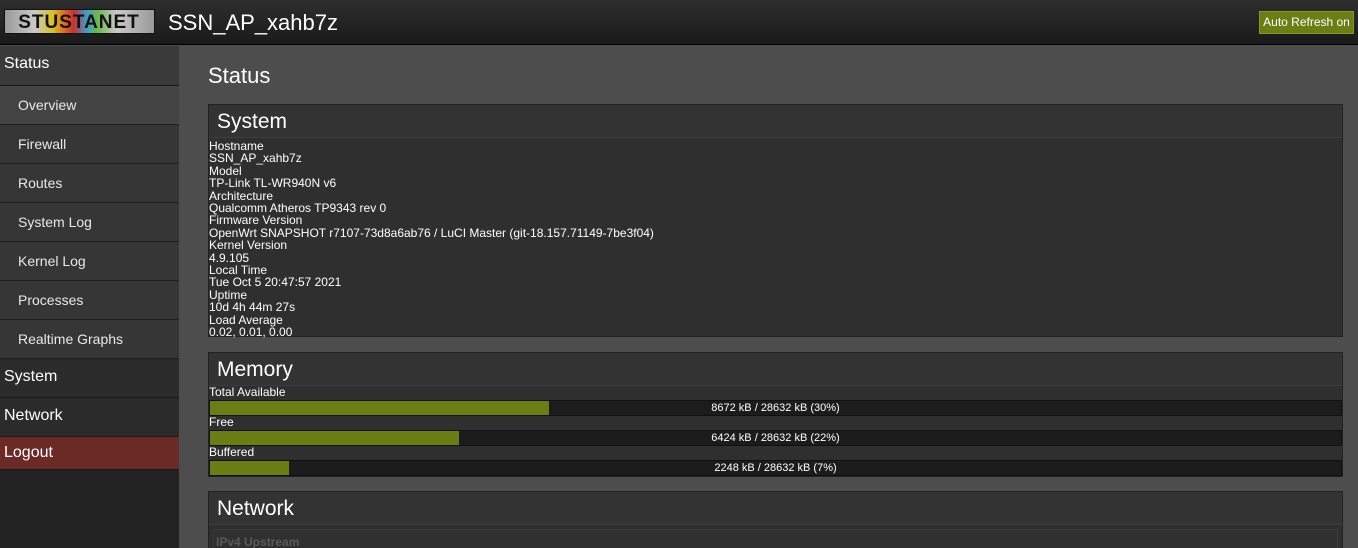 Image resolution: width=1358 pixels, height=548 pixels. Describe the element at coordinates (275, 282) in the screenshot. I see `local-time-value: Tue Oct 5 20:47:57 2021` at that location.